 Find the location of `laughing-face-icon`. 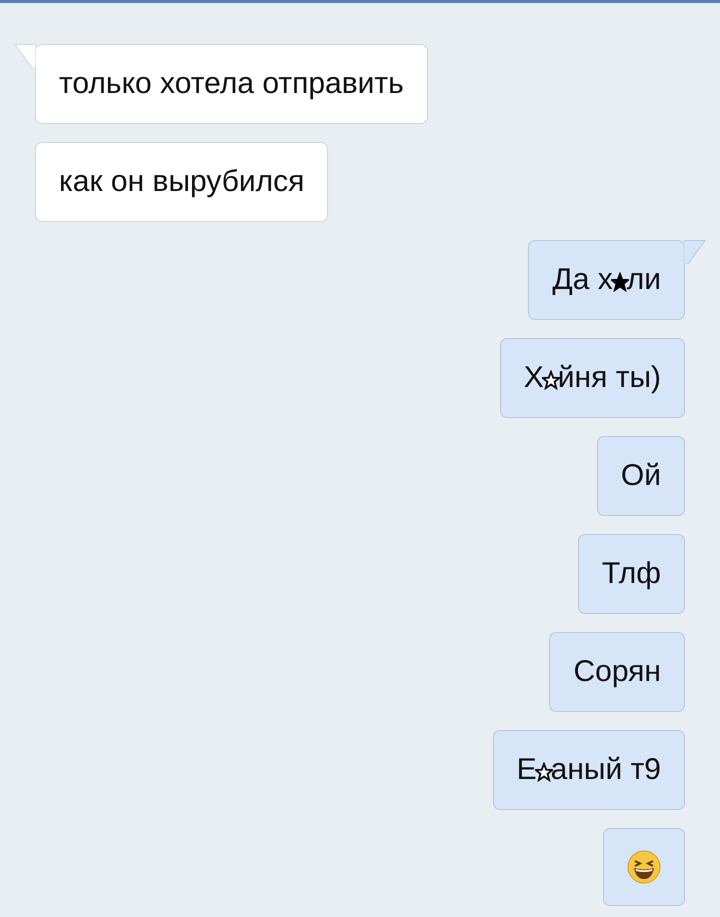

laughing-face-icon is located at coordinates (644, 867).